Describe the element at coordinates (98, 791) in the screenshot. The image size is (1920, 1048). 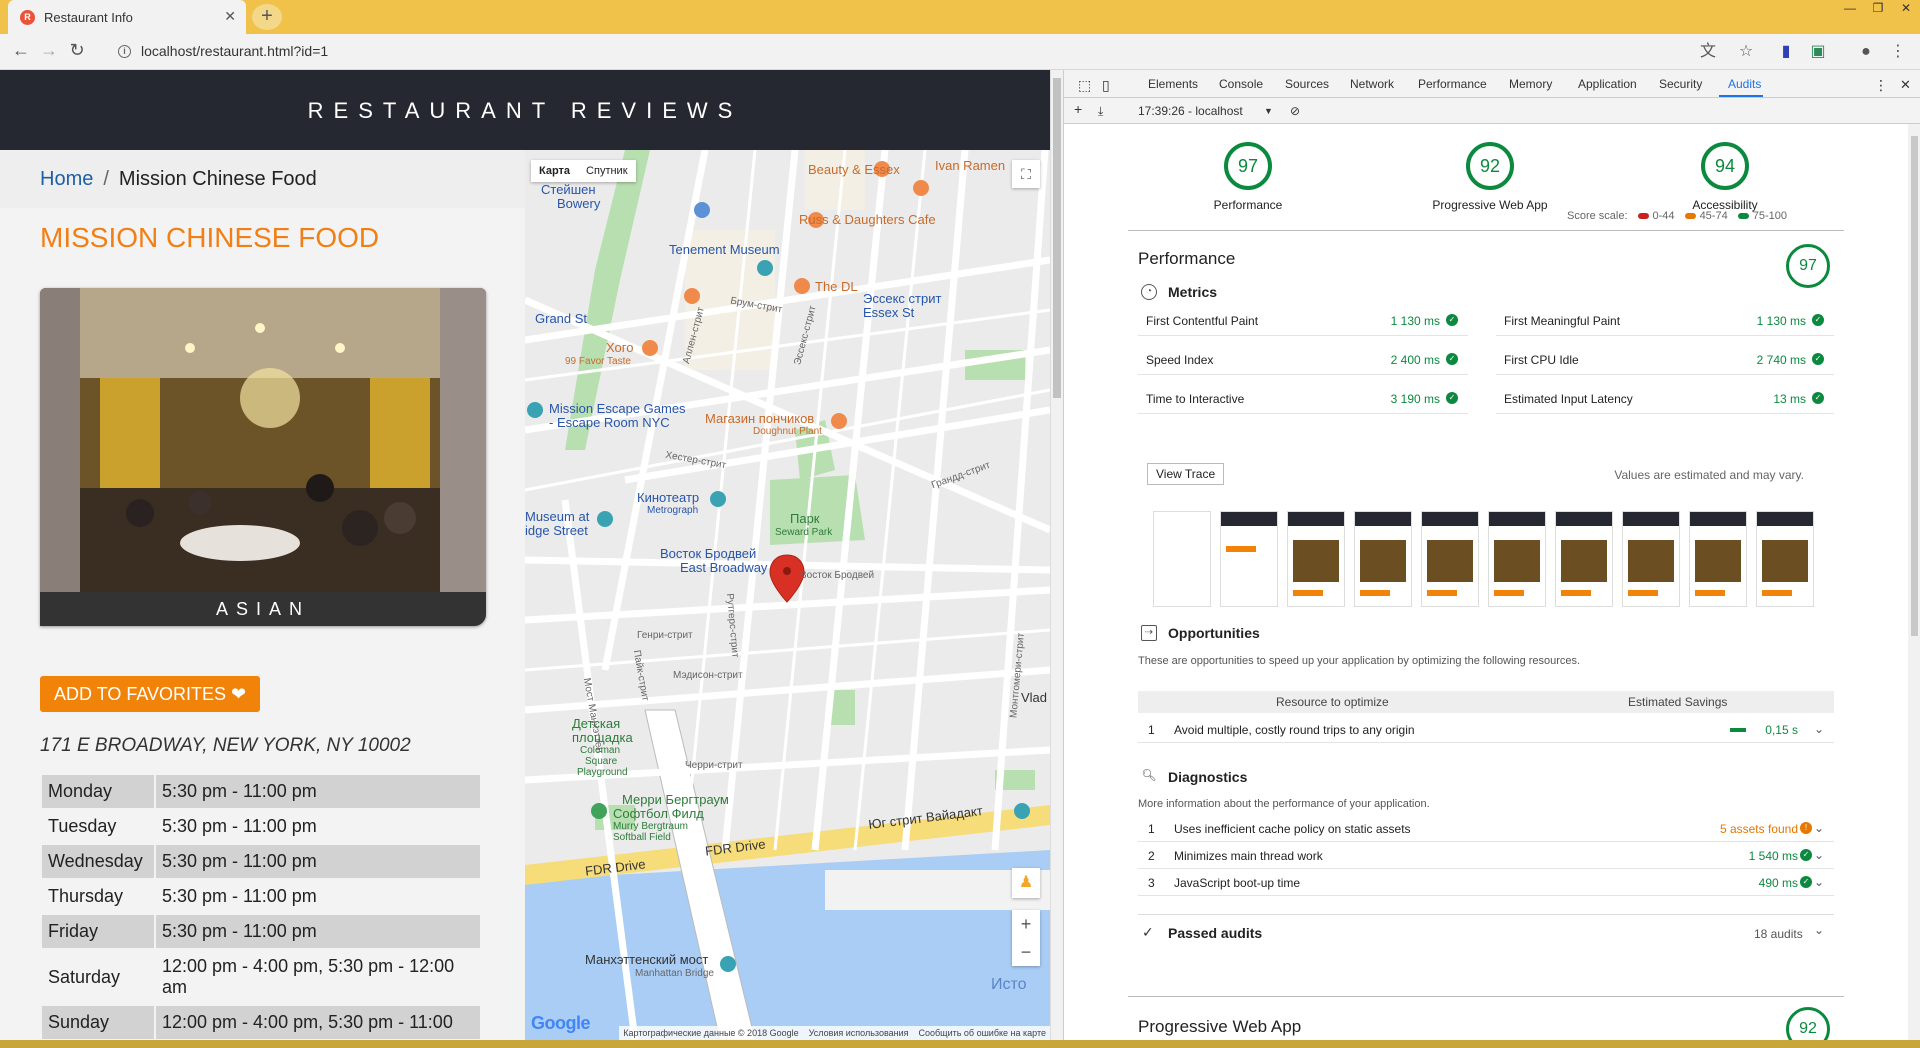
I see `hours-day: Monday` at that location.